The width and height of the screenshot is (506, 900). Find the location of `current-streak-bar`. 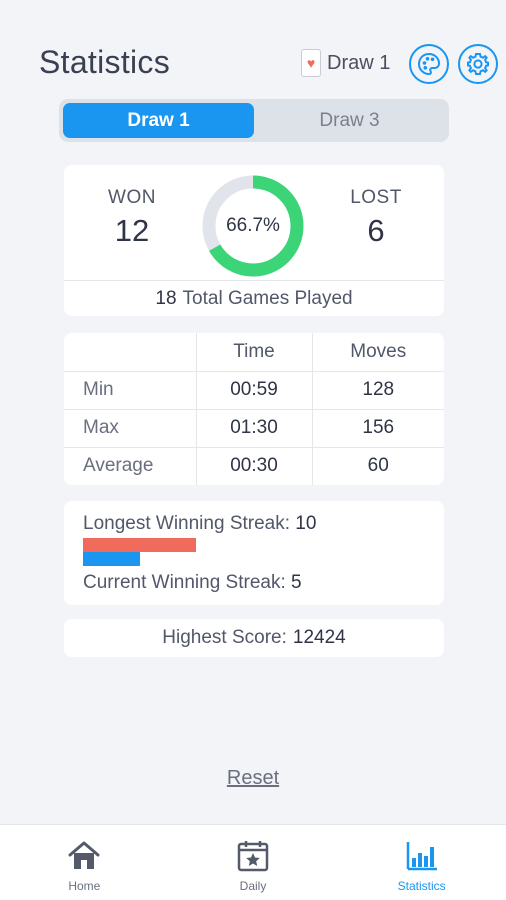

current-streak-bar is located at coordinates (111, 559).